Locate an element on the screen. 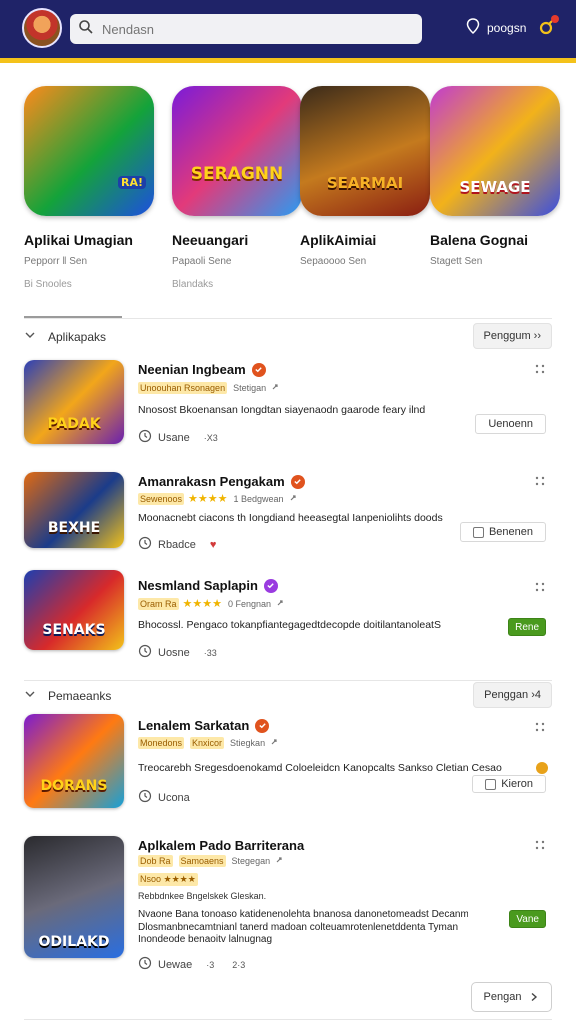  app-title-line: Amanrakasn Pengakam is located at coordinates (221, 481).